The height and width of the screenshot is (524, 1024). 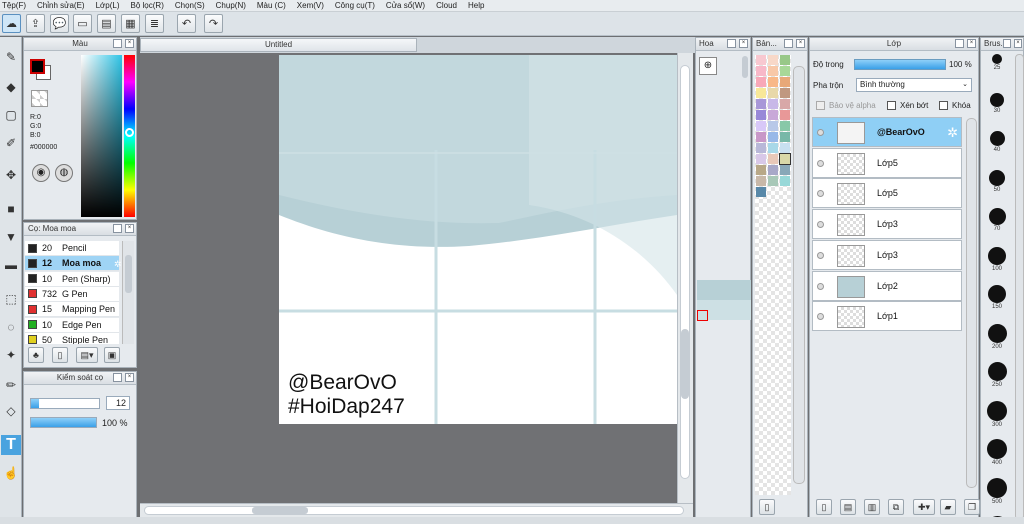 I want to click on layer-scrollbar, so click(x=971, y=303).